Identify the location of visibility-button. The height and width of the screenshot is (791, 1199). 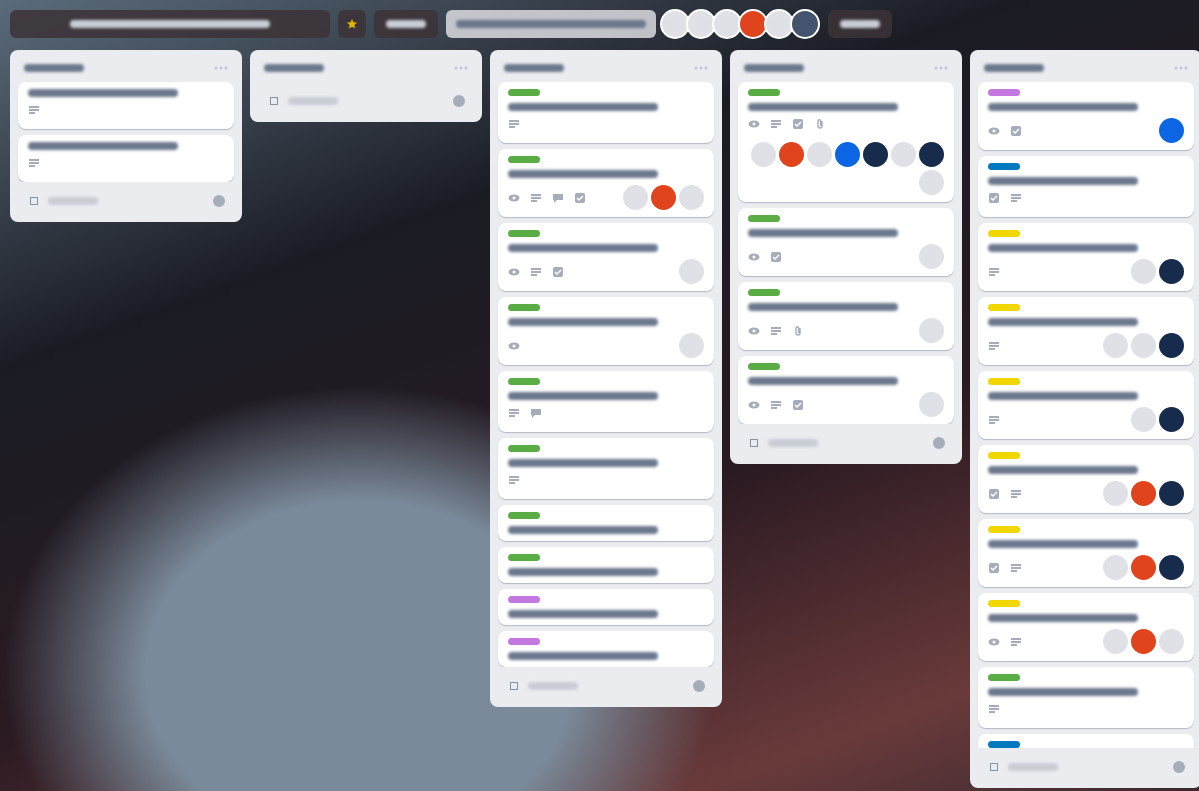
(406, 24).